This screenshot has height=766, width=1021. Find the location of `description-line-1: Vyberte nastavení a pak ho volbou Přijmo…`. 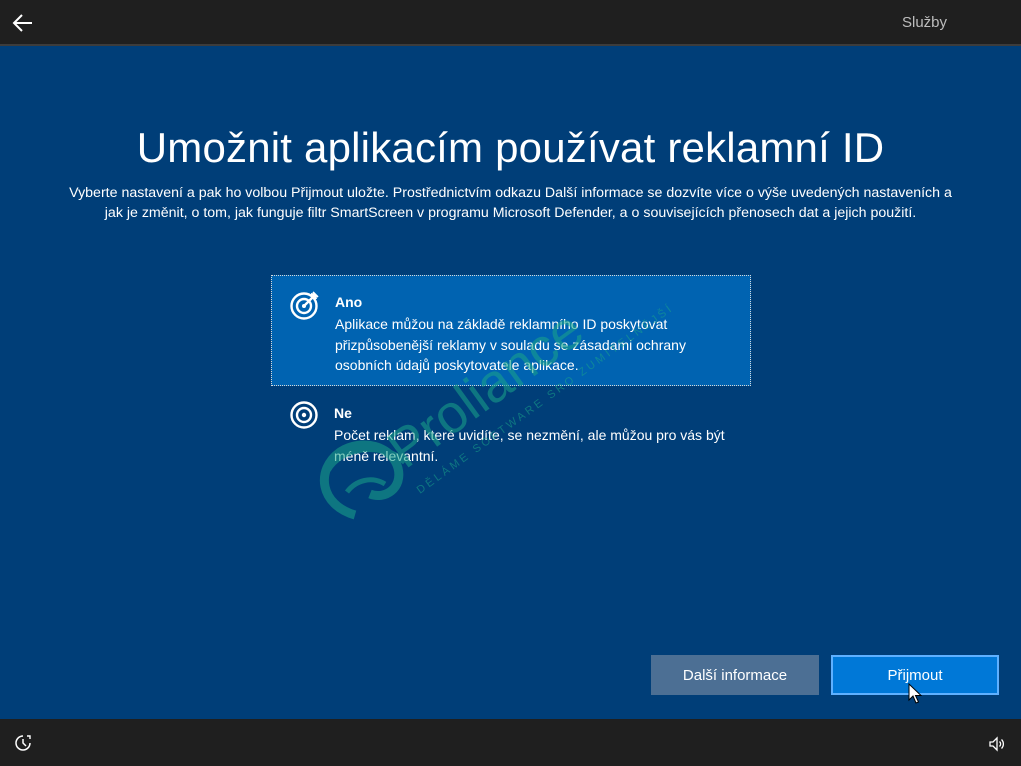

description-line-1: Vyberte nastavení a pak ho volbou Přijmo… is located at coordinates (510, 193).